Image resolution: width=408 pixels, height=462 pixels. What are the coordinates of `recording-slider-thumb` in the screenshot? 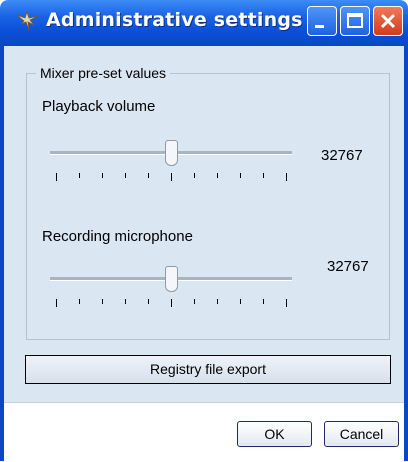 It's located at (171, 279).